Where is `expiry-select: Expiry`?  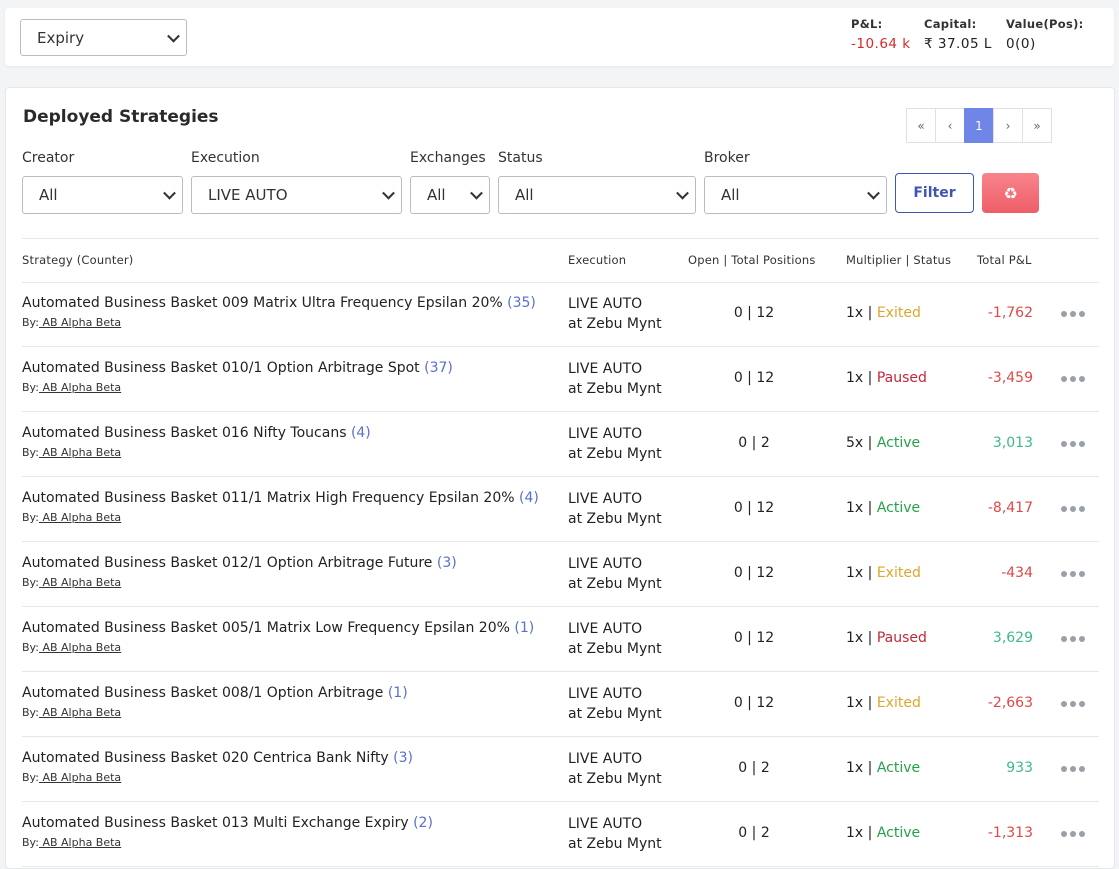
expiry-select: Expiry is located at coordinates (103, 37).